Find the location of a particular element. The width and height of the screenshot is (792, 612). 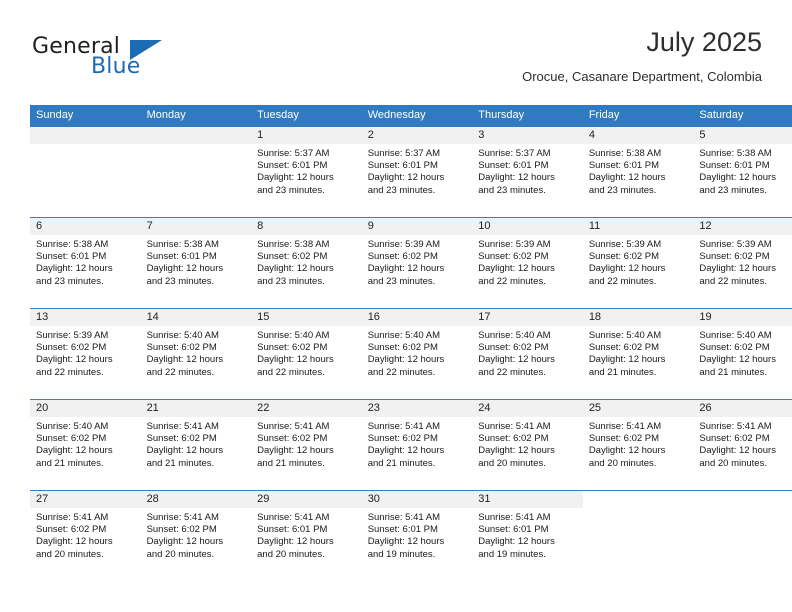

day-number: 12 is located at coordinates (742, 226).